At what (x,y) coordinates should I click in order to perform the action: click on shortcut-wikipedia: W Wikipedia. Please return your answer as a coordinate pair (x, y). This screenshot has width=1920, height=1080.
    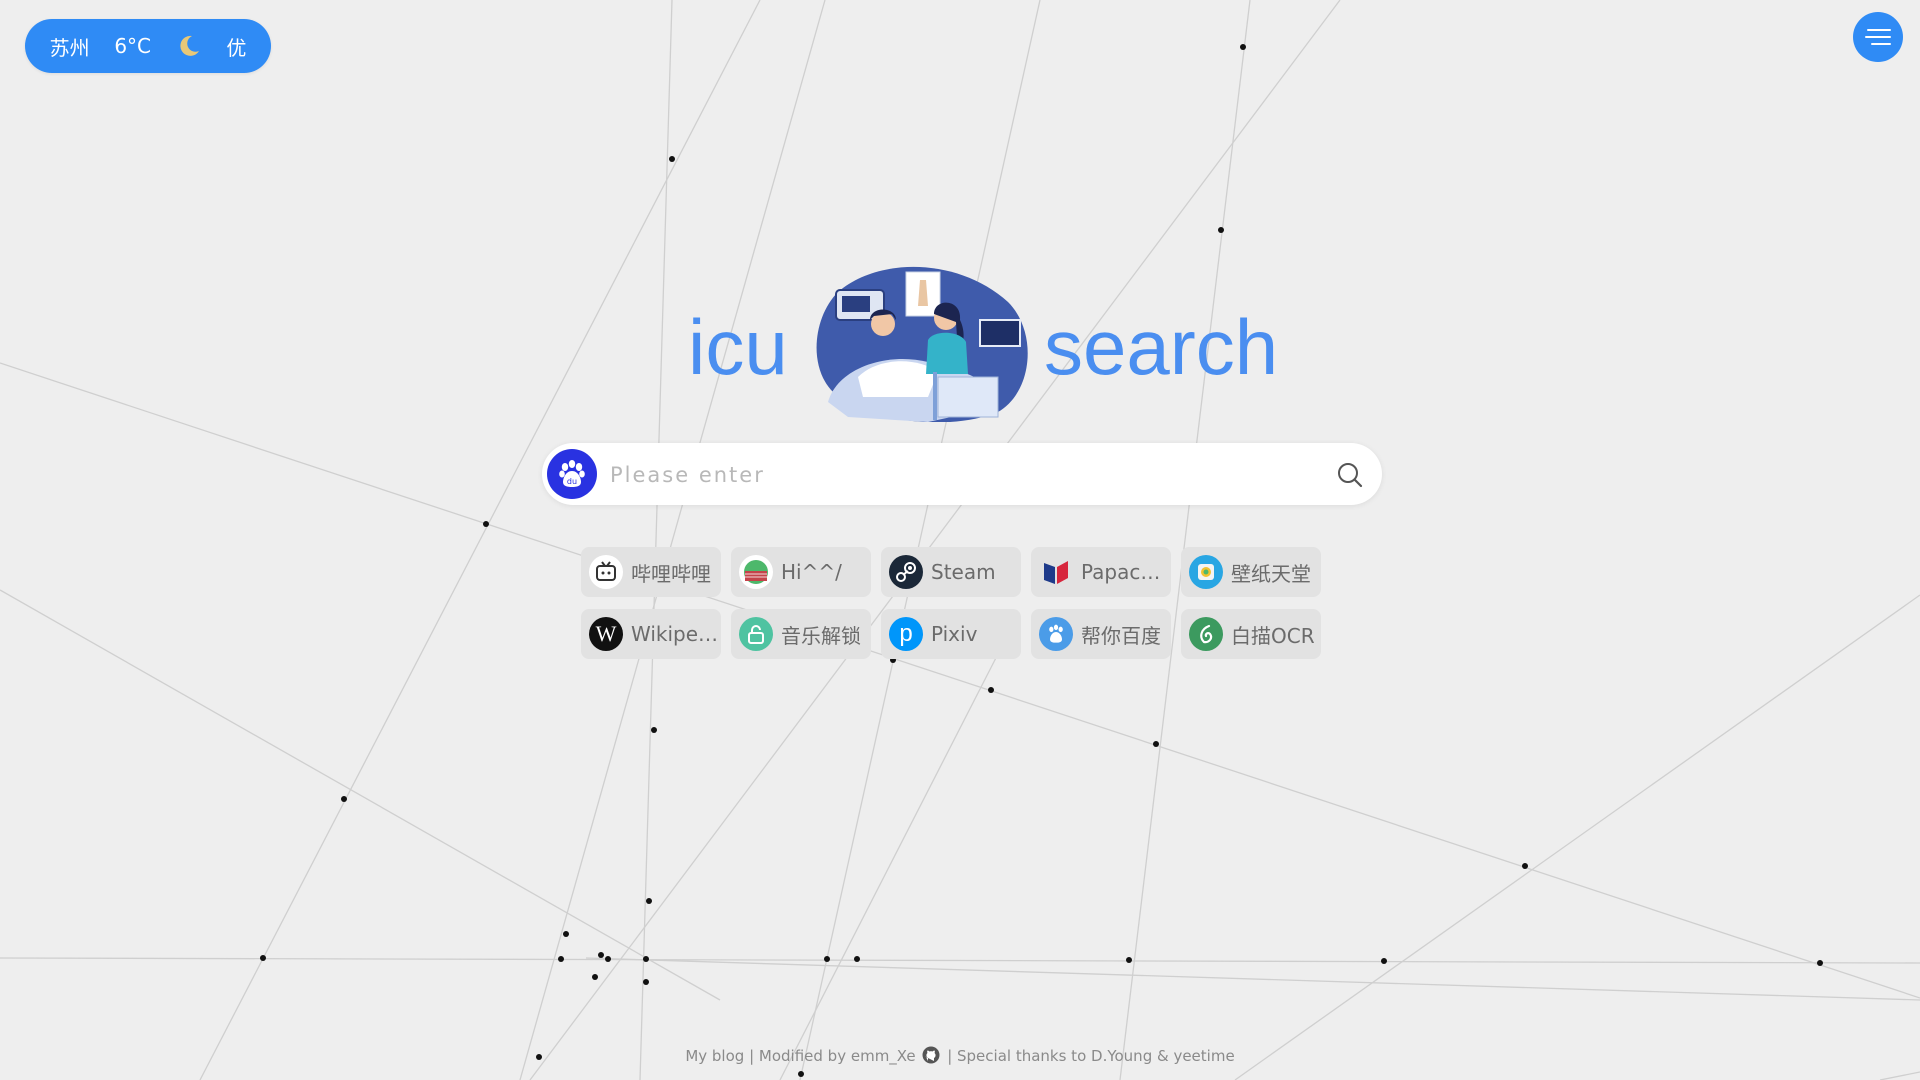
    Looking at the image, I should click on (651, 634).